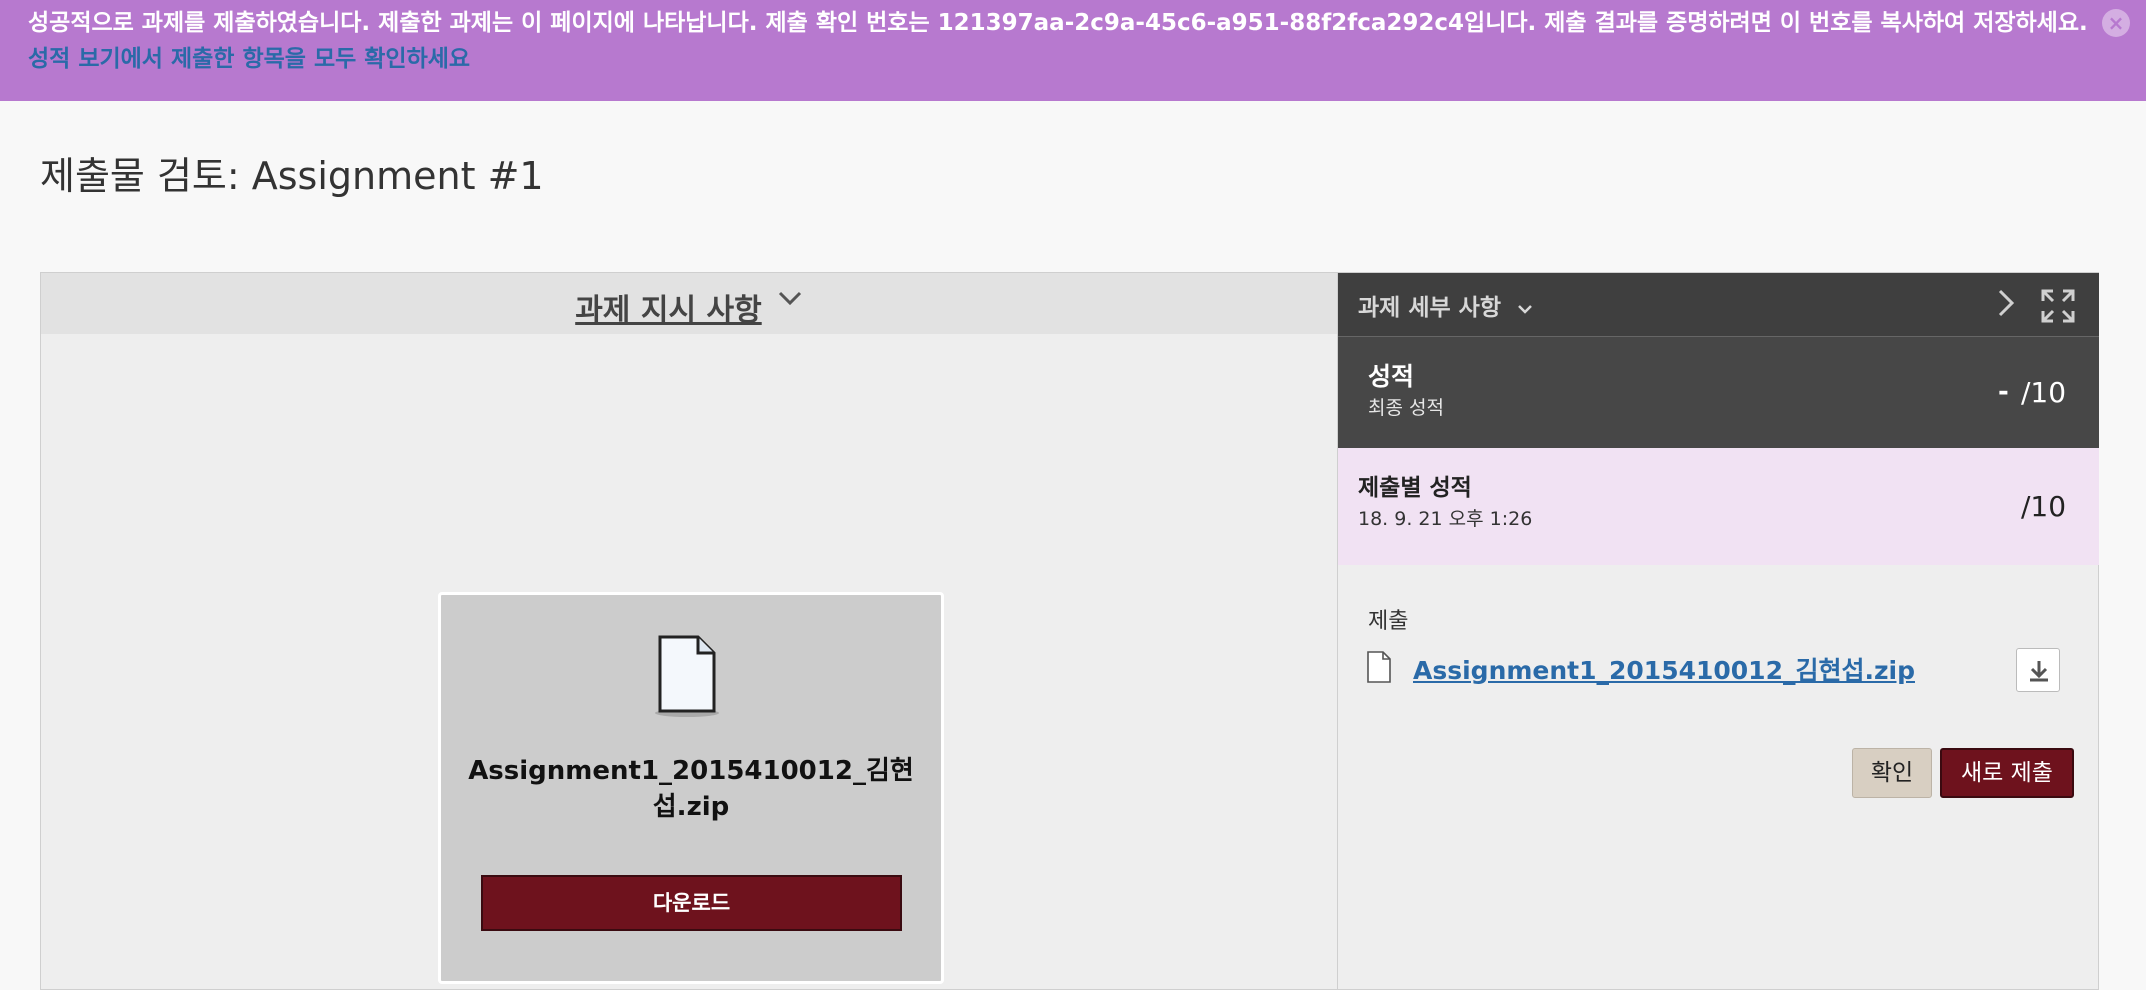  What do you see at coordinates (2007, 773) in the screenshot?
I see `resubmit-button: 새로 제출` at bounding box center [2007, 773].